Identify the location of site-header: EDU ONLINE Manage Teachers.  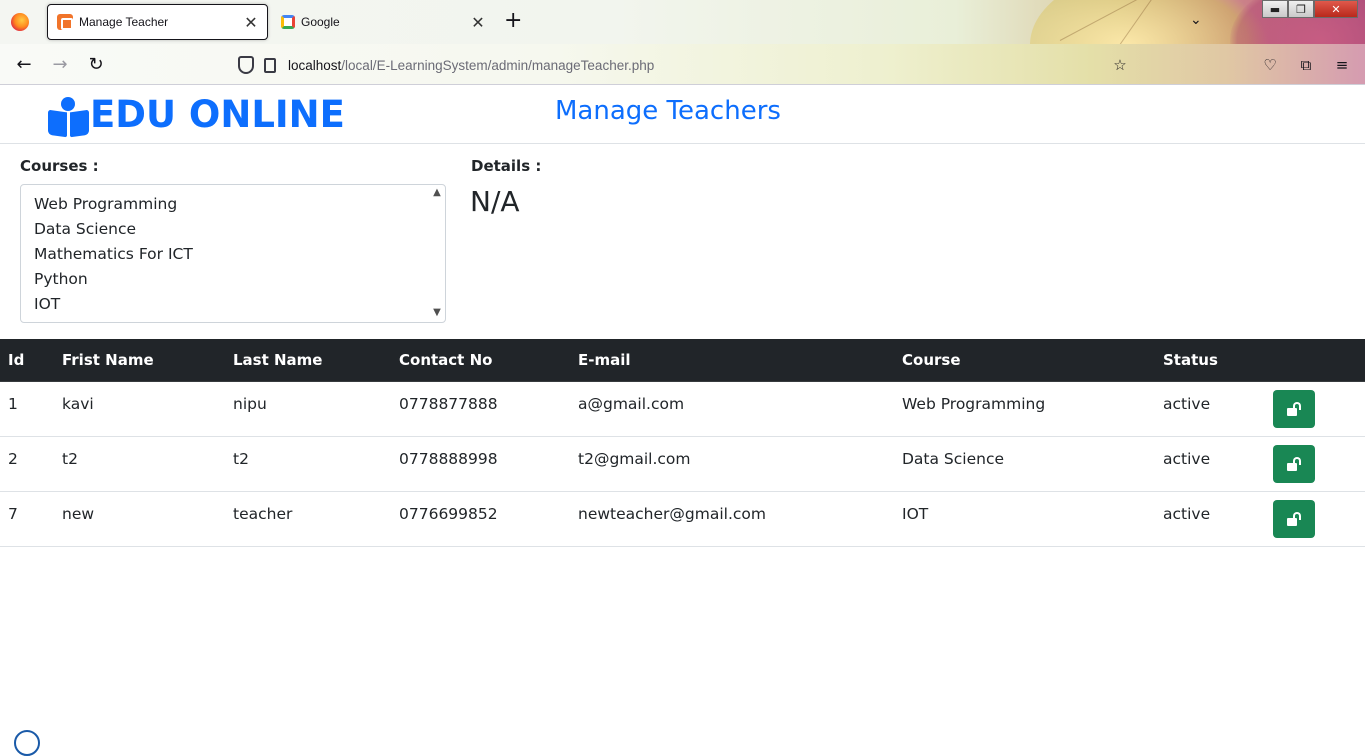
(682, 114).